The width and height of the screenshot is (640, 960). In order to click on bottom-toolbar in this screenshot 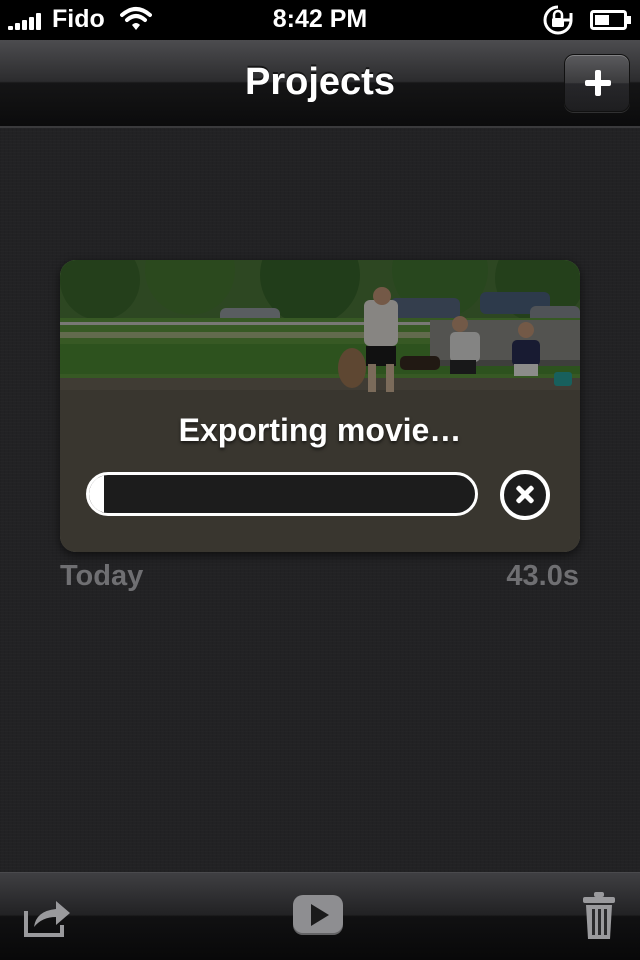, I will do `click(320, 916)`.